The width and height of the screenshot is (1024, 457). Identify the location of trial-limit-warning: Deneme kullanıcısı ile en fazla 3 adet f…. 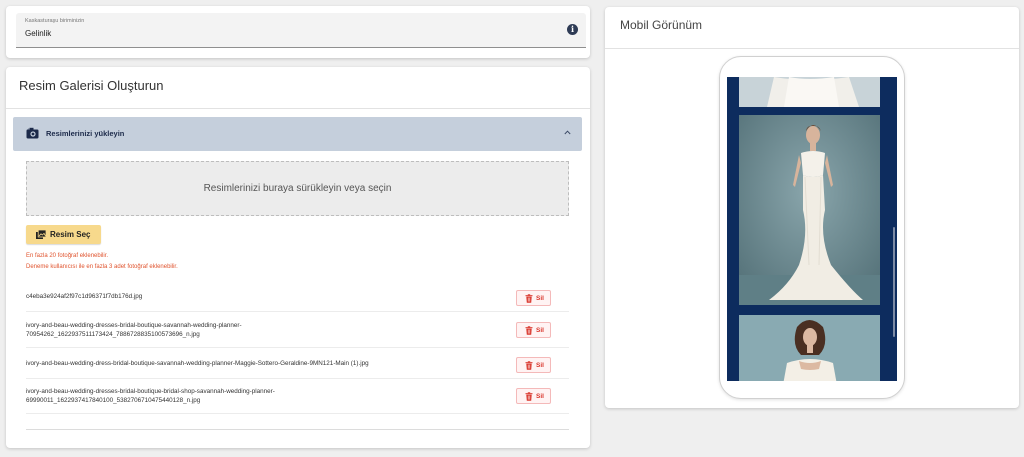
(102, 267).